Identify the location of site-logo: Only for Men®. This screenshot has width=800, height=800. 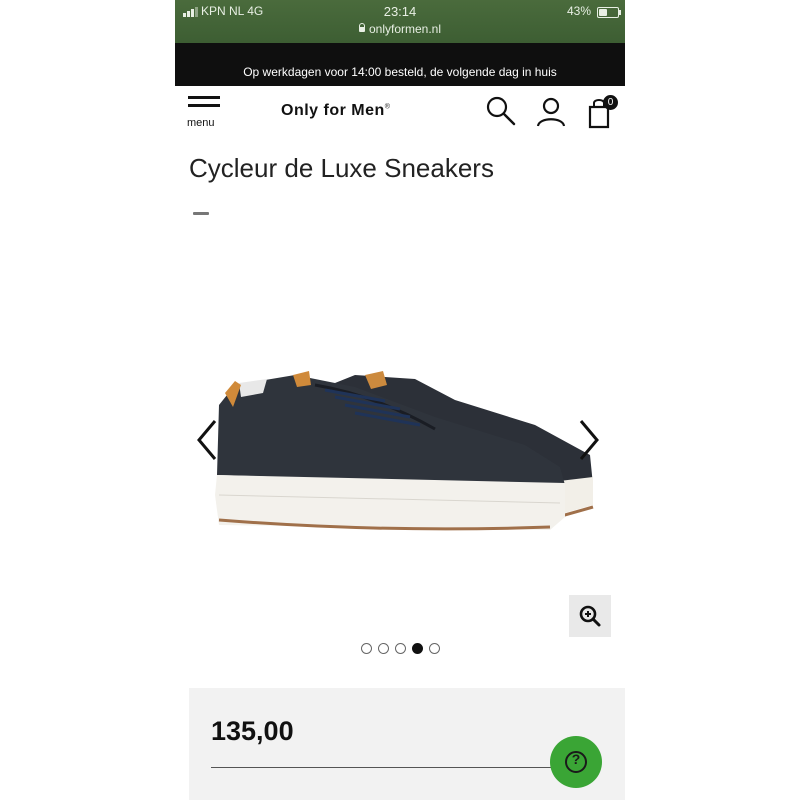
(335, 111).